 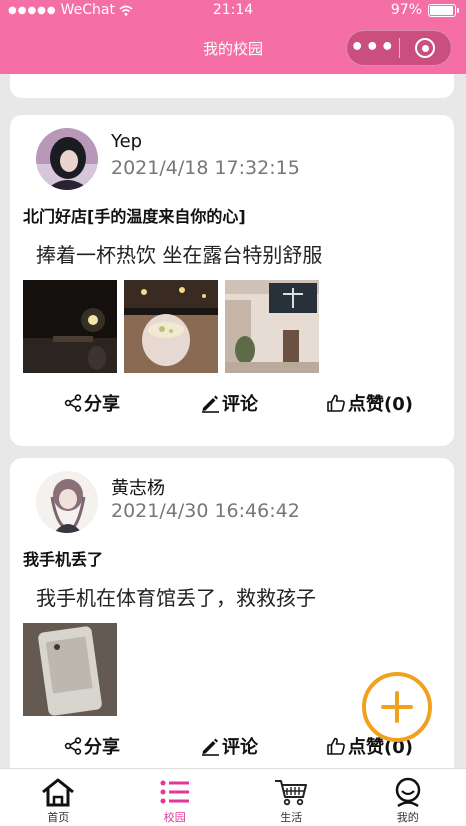 I want to click on cart-icon, so click(x=291, y=793).